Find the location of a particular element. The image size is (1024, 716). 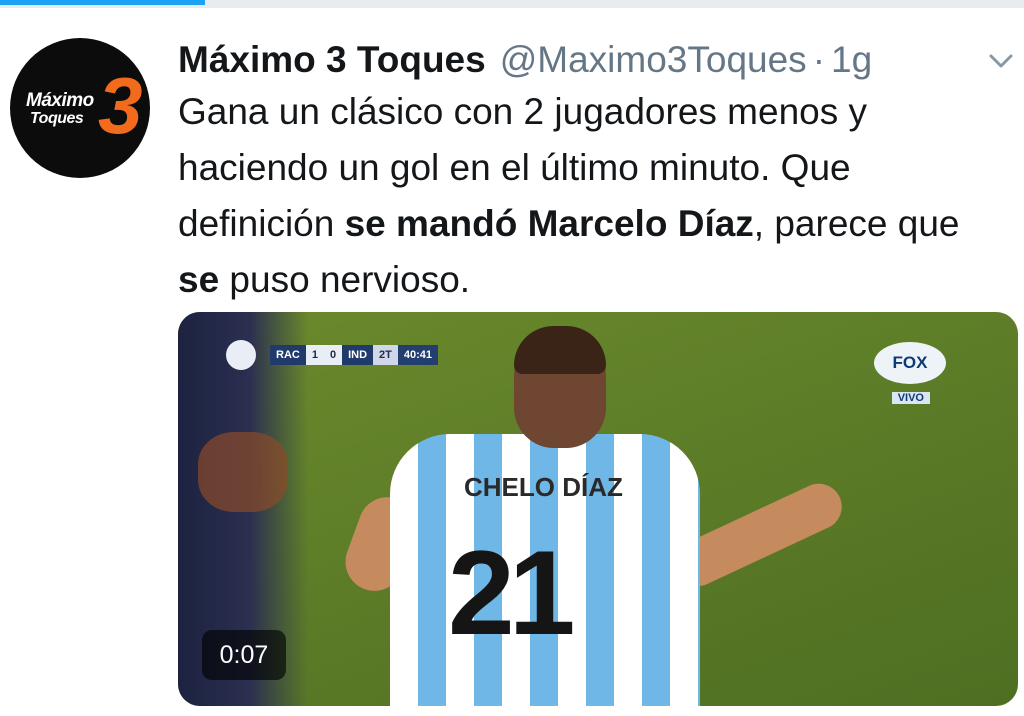

scorebug-away-score: 0 is located at coordinates (333, 355).